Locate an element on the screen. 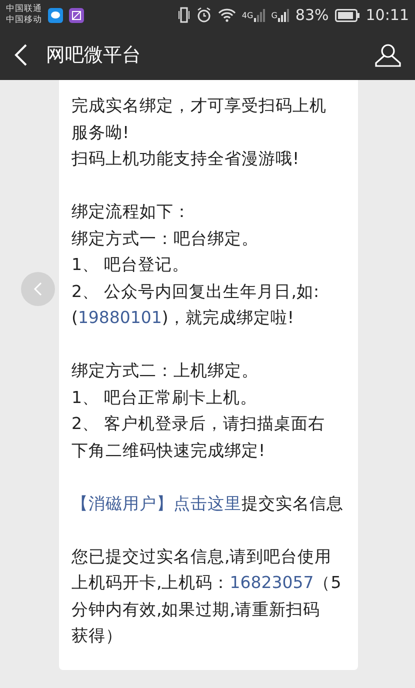  chevron-left-icon is located at coordinates (38, 289).